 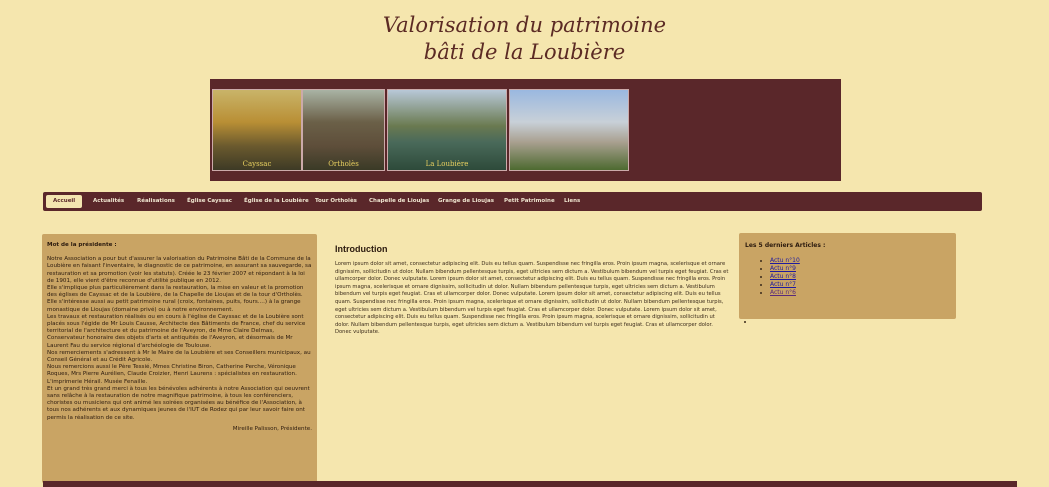 What do you see at coordinates (783, 268) in the screenshot?
I see `article-link: Actu n°9` at bounding box center [783, 268].